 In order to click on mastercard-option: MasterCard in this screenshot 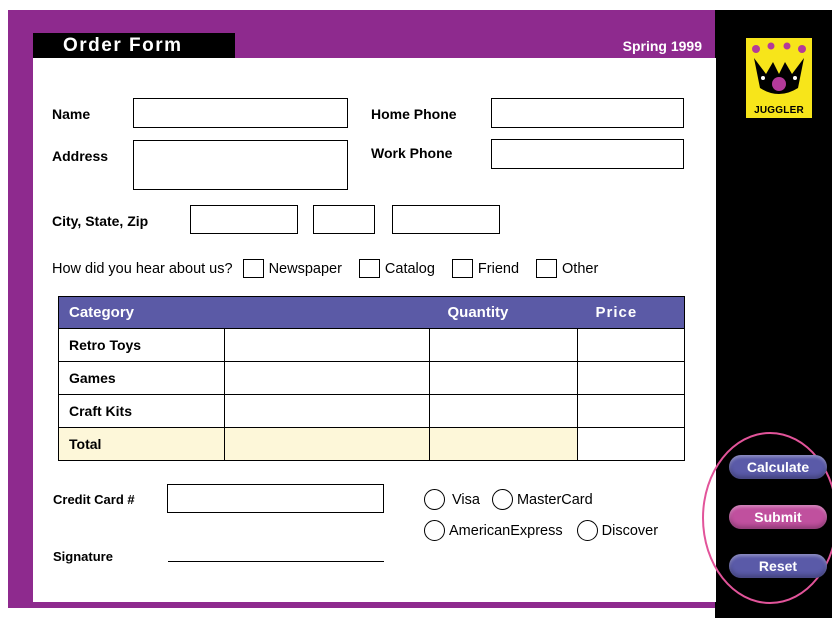, I will do `click(542, 499)`.